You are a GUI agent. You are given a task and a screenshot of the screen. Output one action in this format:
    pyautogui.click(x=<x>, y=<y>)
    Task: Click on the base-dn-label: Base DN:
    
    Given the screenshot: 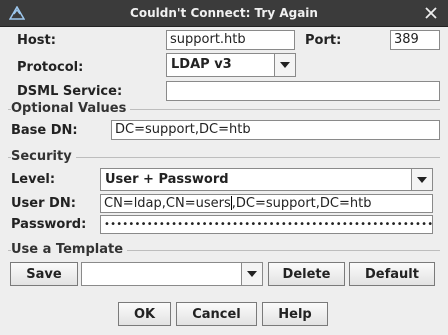 What is the action you would take?
    pyautogui.click(x=44, y=130)
    